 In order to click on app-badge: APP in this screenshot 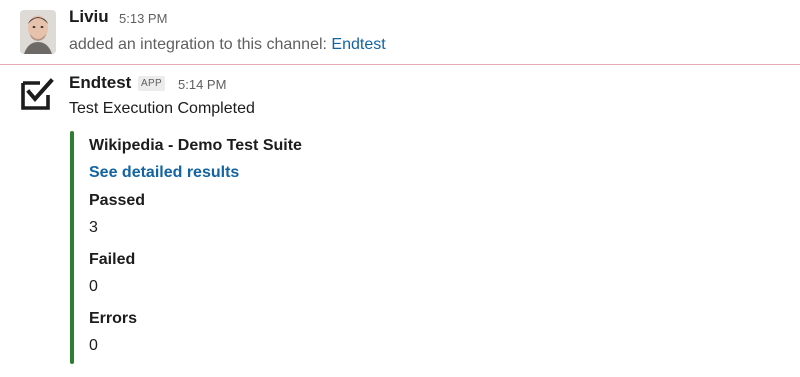, I will do `click(151, 83)`.